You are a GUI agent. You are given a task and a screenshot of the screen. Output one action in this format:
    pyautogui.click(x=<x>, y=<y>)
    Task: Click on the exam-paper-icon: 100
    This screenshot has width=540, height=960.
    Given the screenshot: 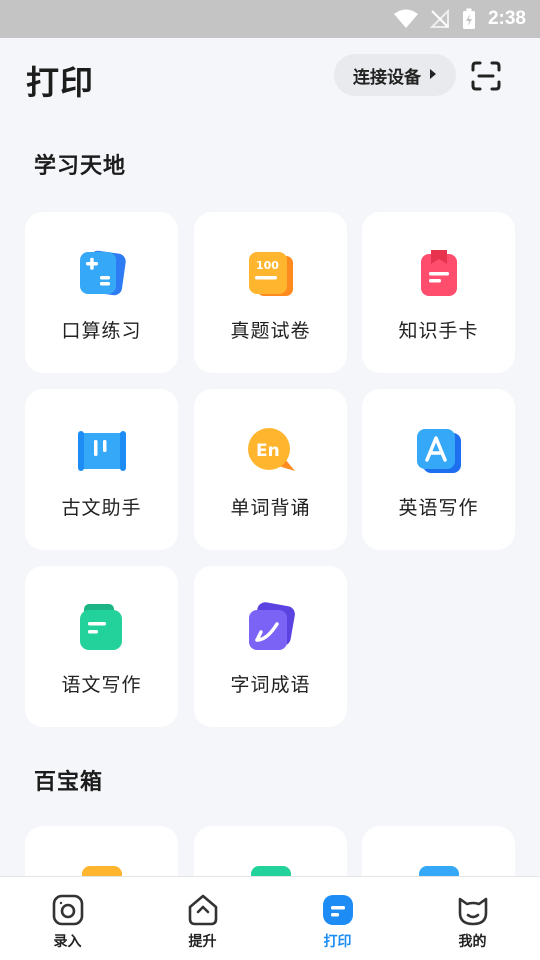 What is the action you would take?
    pyautogui.click(x=271, y=274)
    